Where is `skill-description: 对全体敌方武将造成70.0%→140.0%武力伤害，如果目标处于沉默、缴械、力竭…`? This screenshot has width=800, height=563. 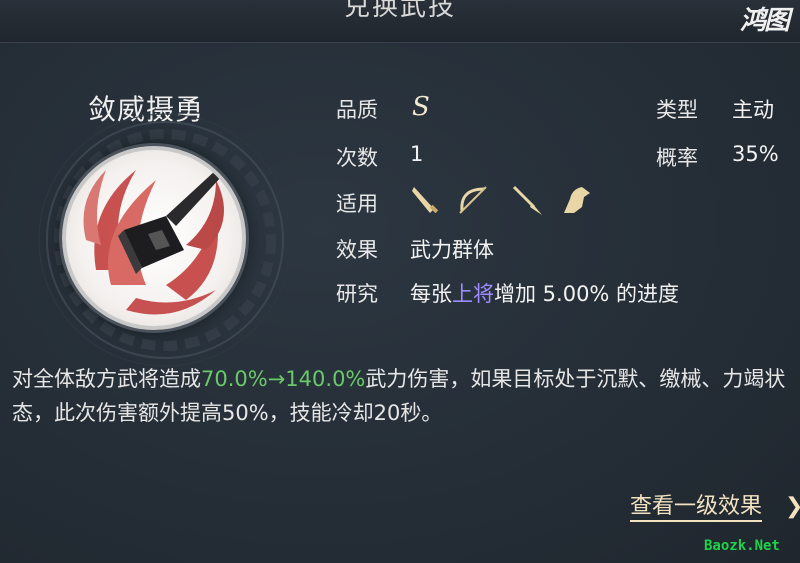 skill-description: 对全体敌方武将造成70.0%→140.0%武力伤害，如果目标处于沉默、缴械、力竭… is located at coordinates (402, 396).